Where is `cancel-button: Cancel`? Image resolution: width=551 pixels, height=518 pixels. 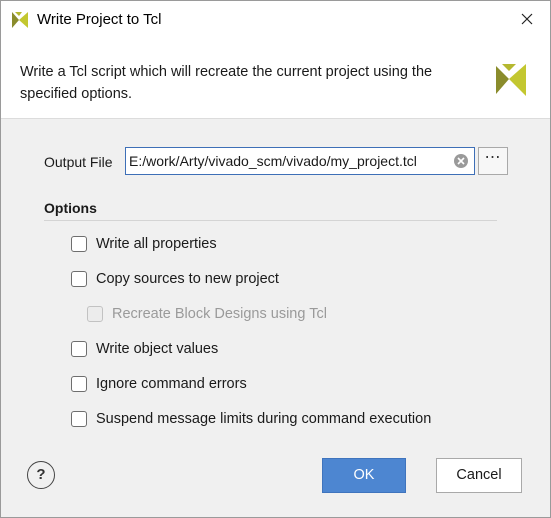
cancel-button: Cancel is located at coordinates (479, 475).